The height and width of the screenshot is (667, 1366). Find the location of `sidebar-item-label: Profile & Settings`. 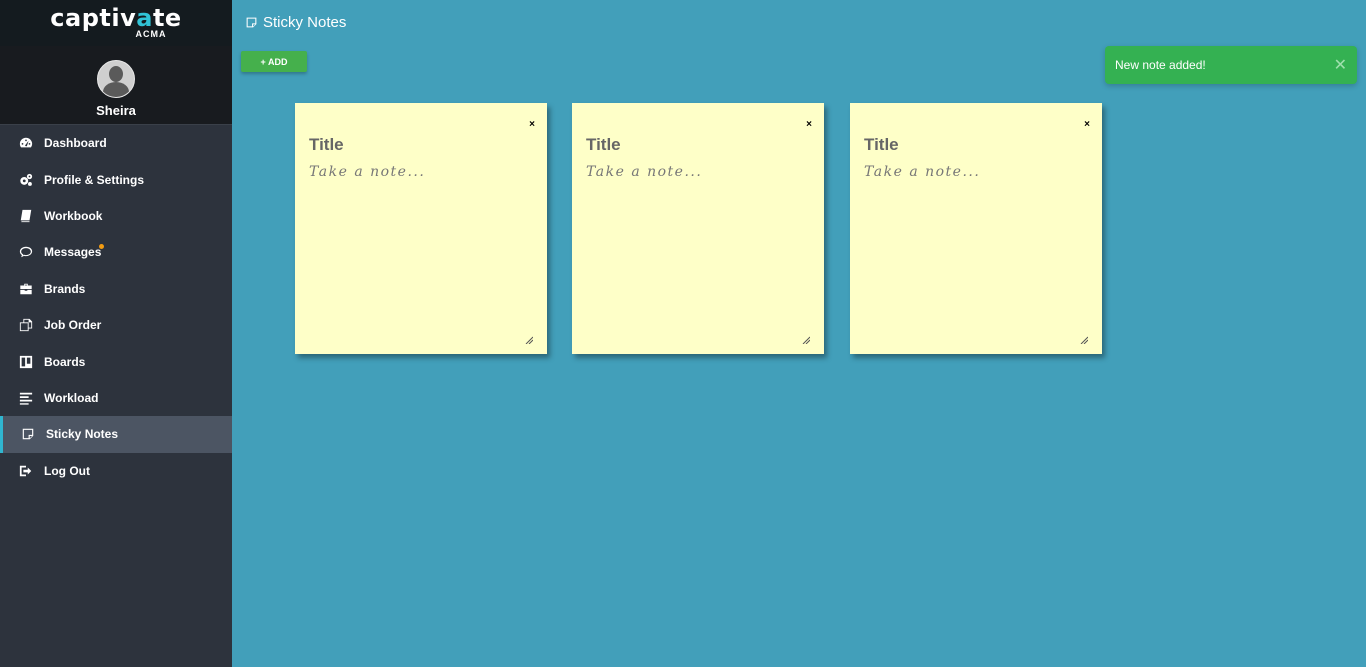

sidebar-item-label: Profile & Settings is located at coordinates (94, 179).